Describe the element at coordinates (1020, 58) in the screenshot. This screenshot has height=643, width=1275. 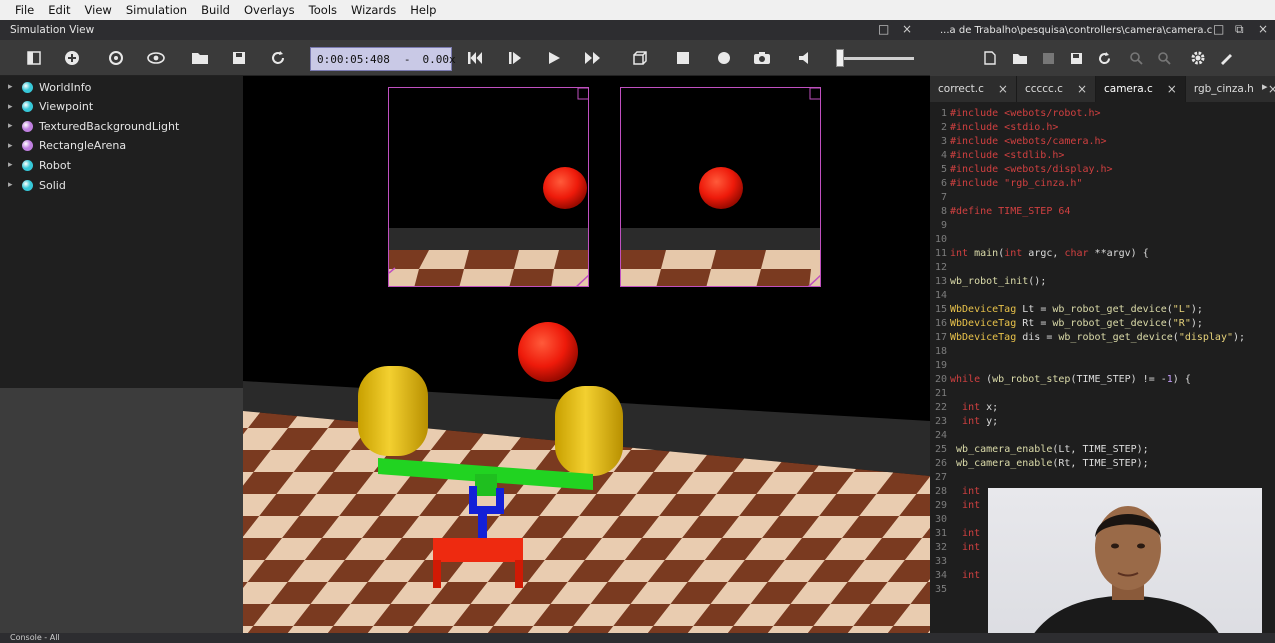
I see `open-file-icon` at that location.